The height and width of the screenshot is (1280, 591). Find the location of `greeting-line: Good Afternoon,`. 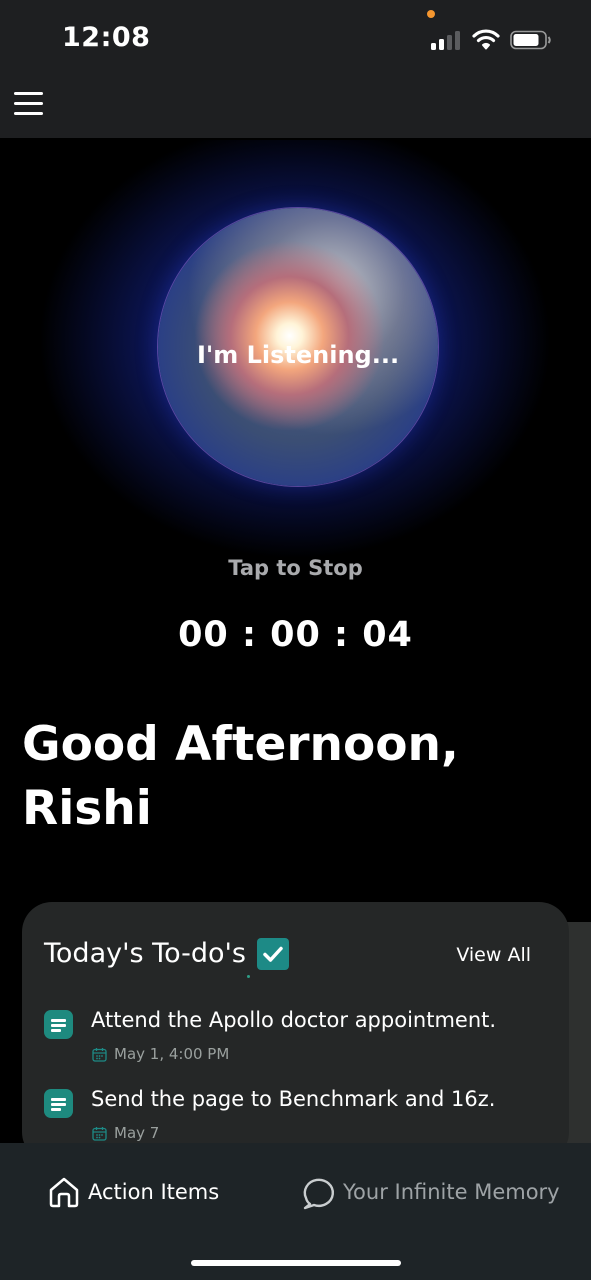

greeting-line: Good Afternoon, is located at coordinates (240, 744).